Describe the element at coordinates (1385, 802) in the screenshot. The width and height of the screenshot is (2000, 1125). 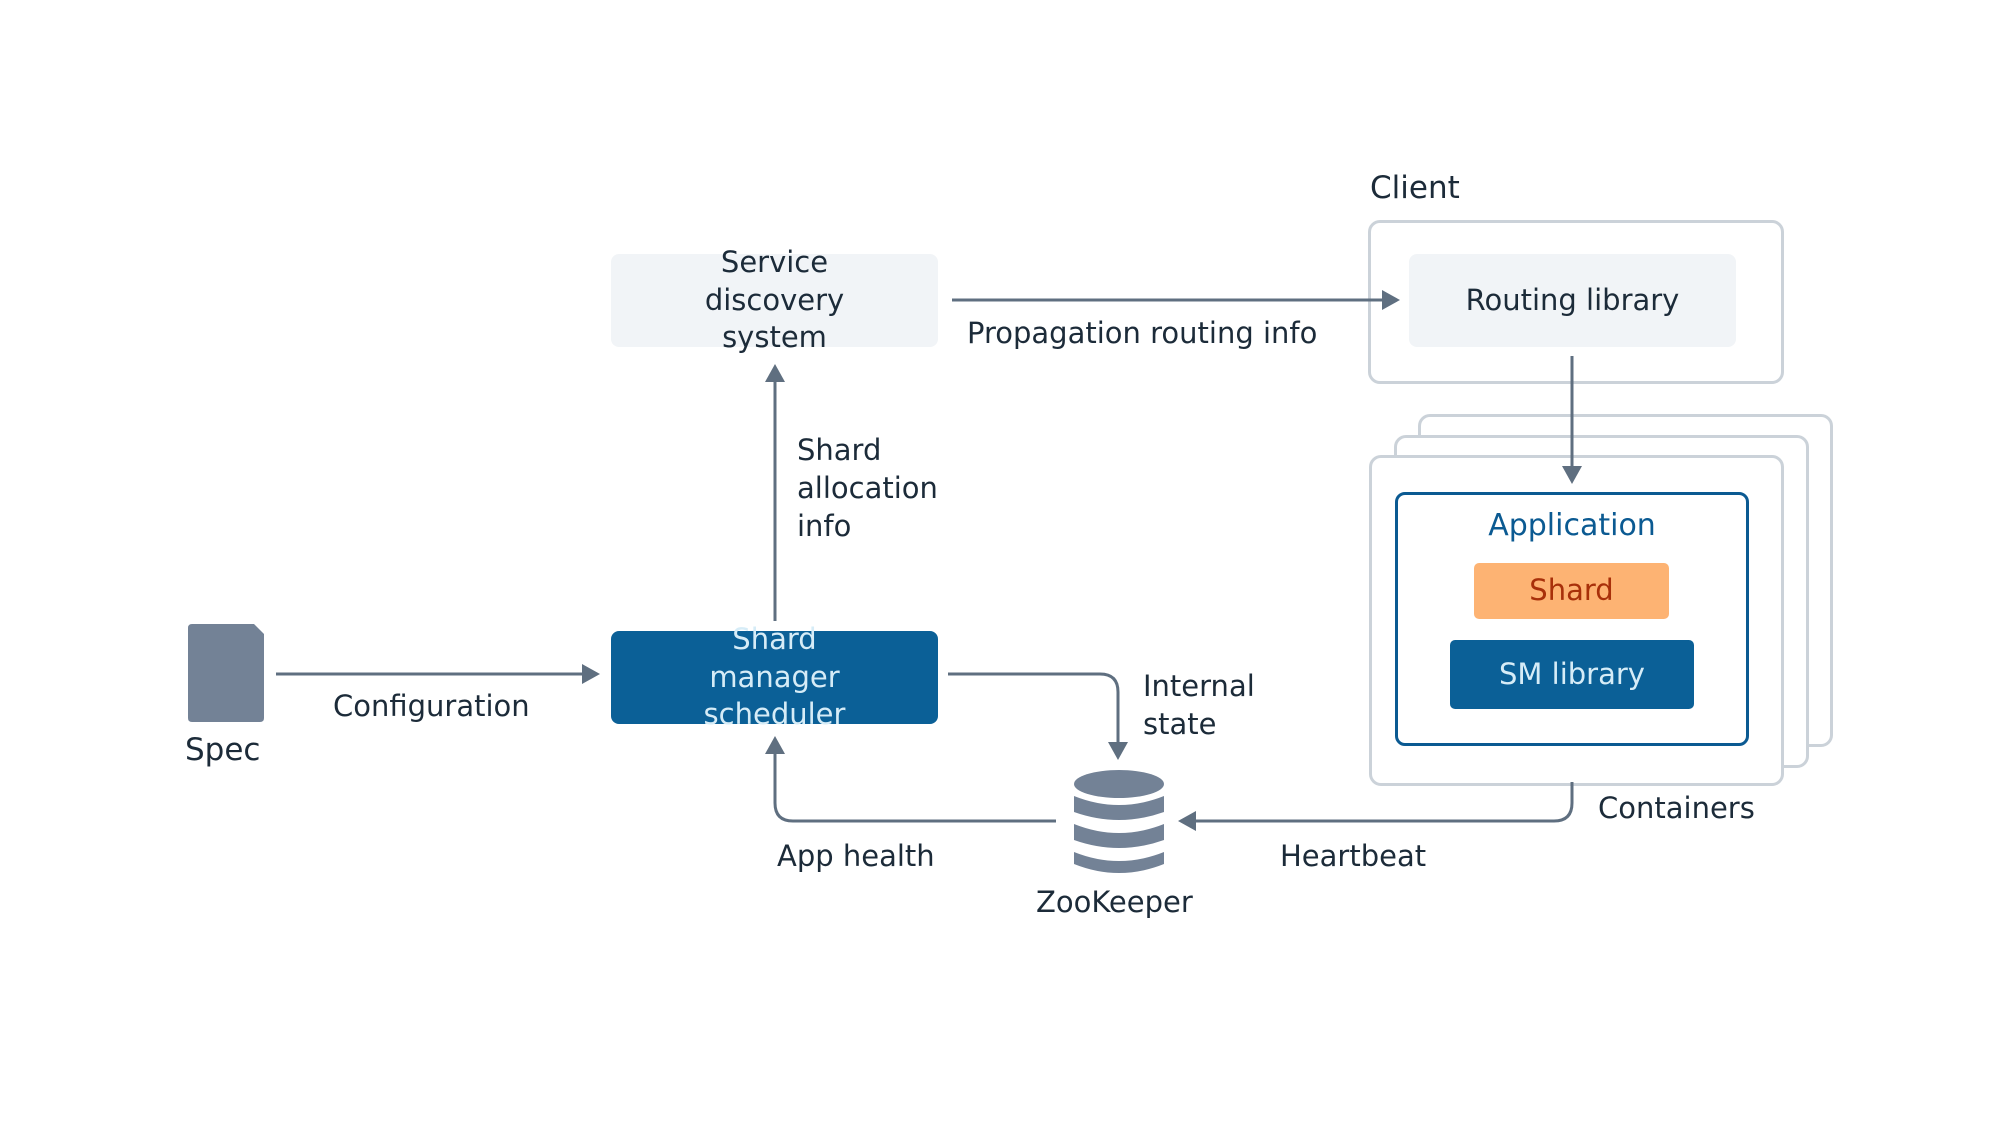
I see `heartbeat-arrow` at that location.